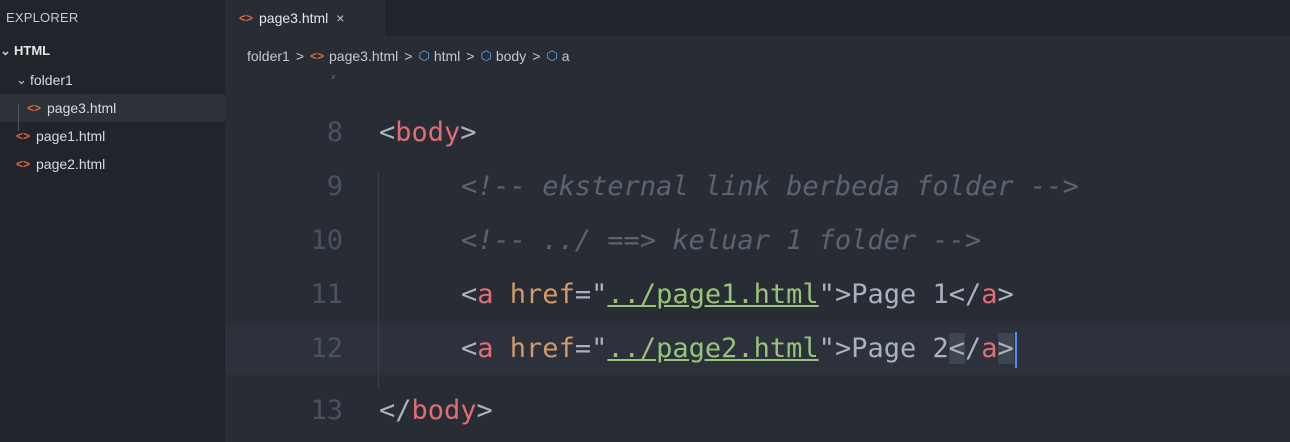  What do you see at coordinates (757, 18) in the screenshot?
I see `tab-bar: <> page3.html ×` at bounding box center [757, 18].